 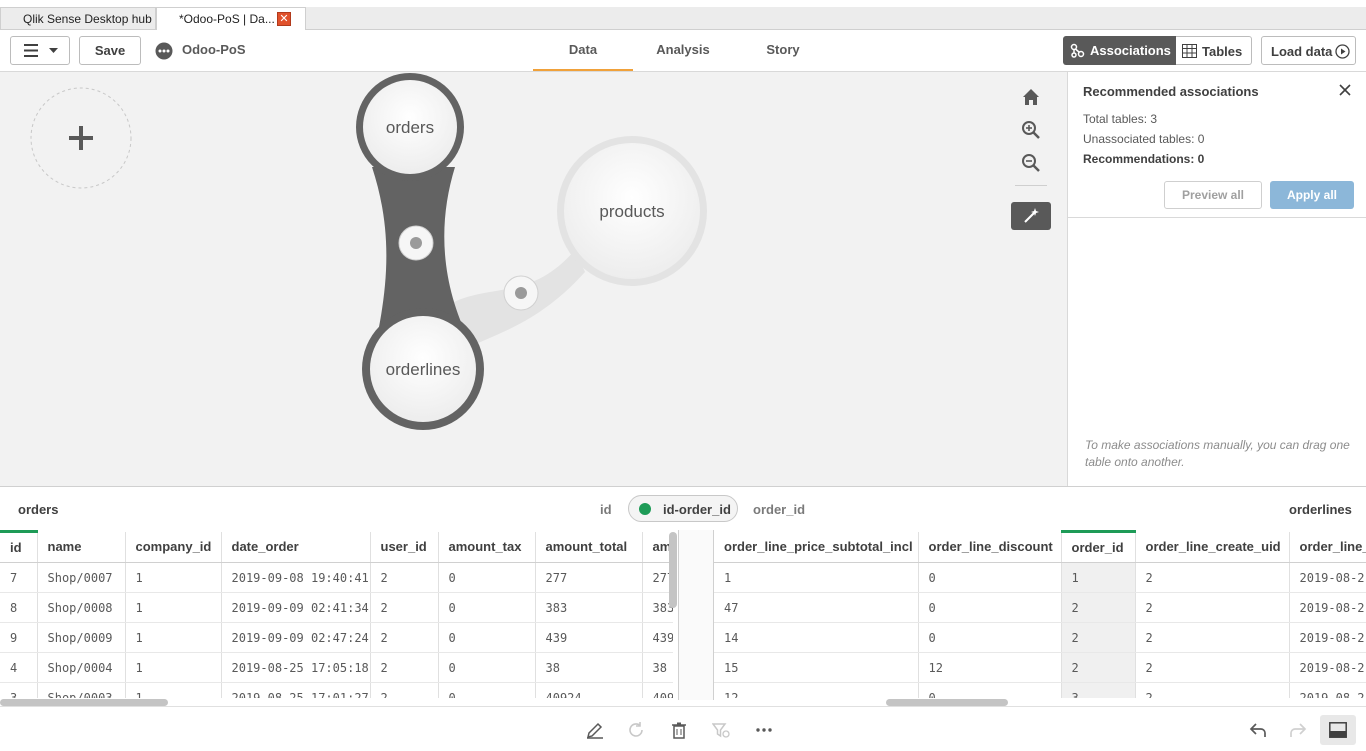 What do you see at coordinates (19, 637) in the screenshot?
I see `table-cell: 9` at bounding box center [19, 637].